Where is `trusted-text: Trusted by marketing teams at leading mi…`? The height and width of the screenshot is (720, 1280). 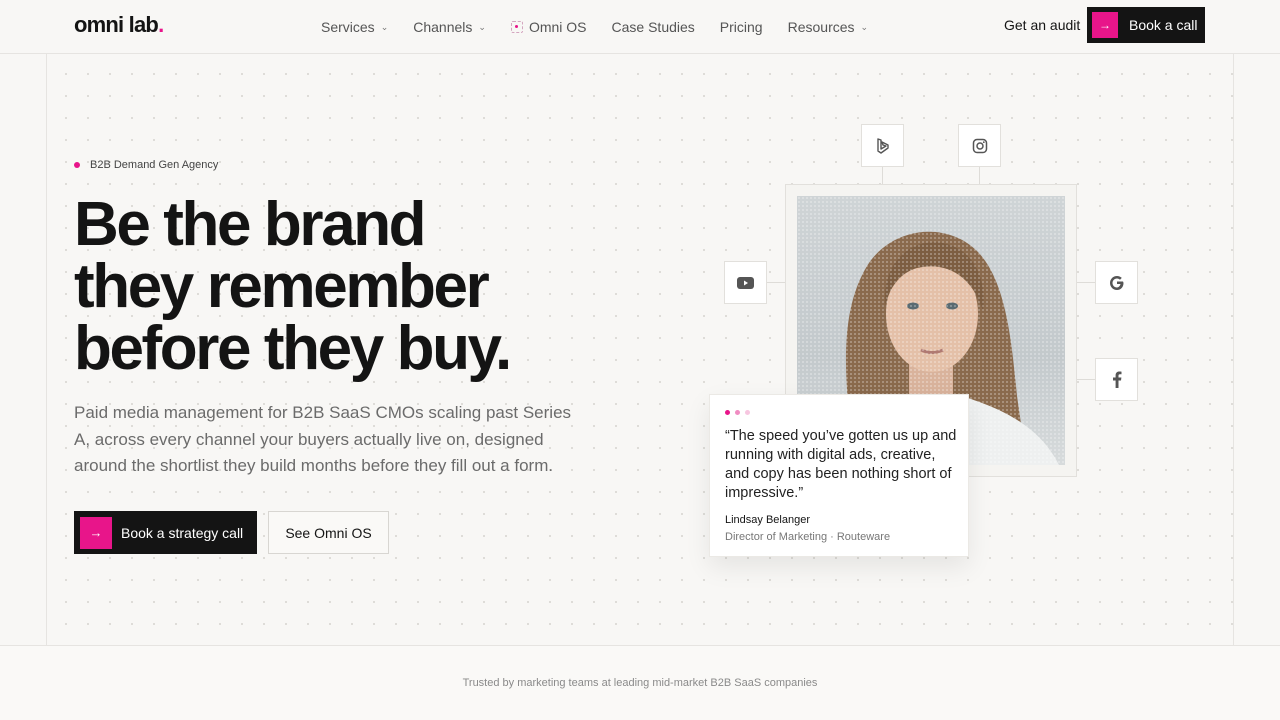
trusted-text: Trusted by marketing teams at leading mi… is located at coordinates (640, 683).